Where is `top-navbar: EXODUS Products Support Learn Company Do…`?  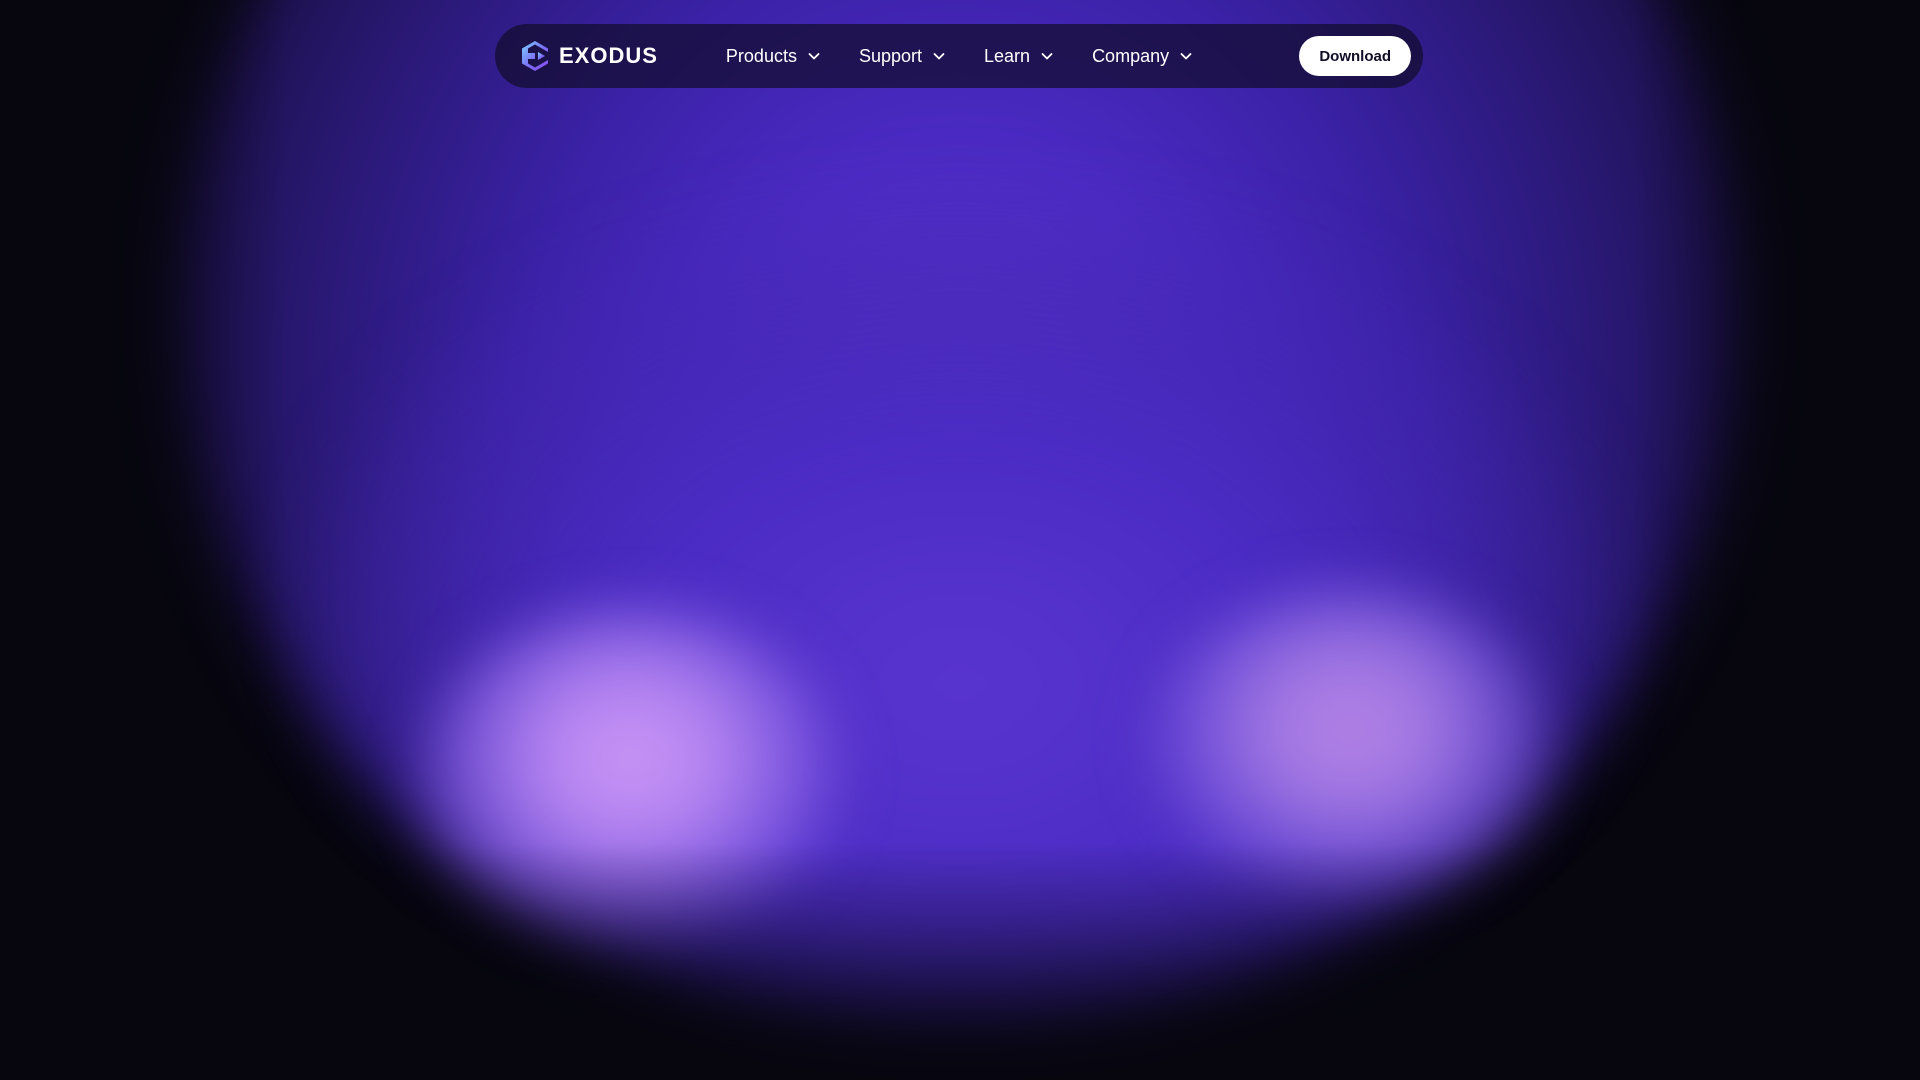
top-navbar: EXODUS Products Support Learn Company Do… is located at coordinates (959, 56).